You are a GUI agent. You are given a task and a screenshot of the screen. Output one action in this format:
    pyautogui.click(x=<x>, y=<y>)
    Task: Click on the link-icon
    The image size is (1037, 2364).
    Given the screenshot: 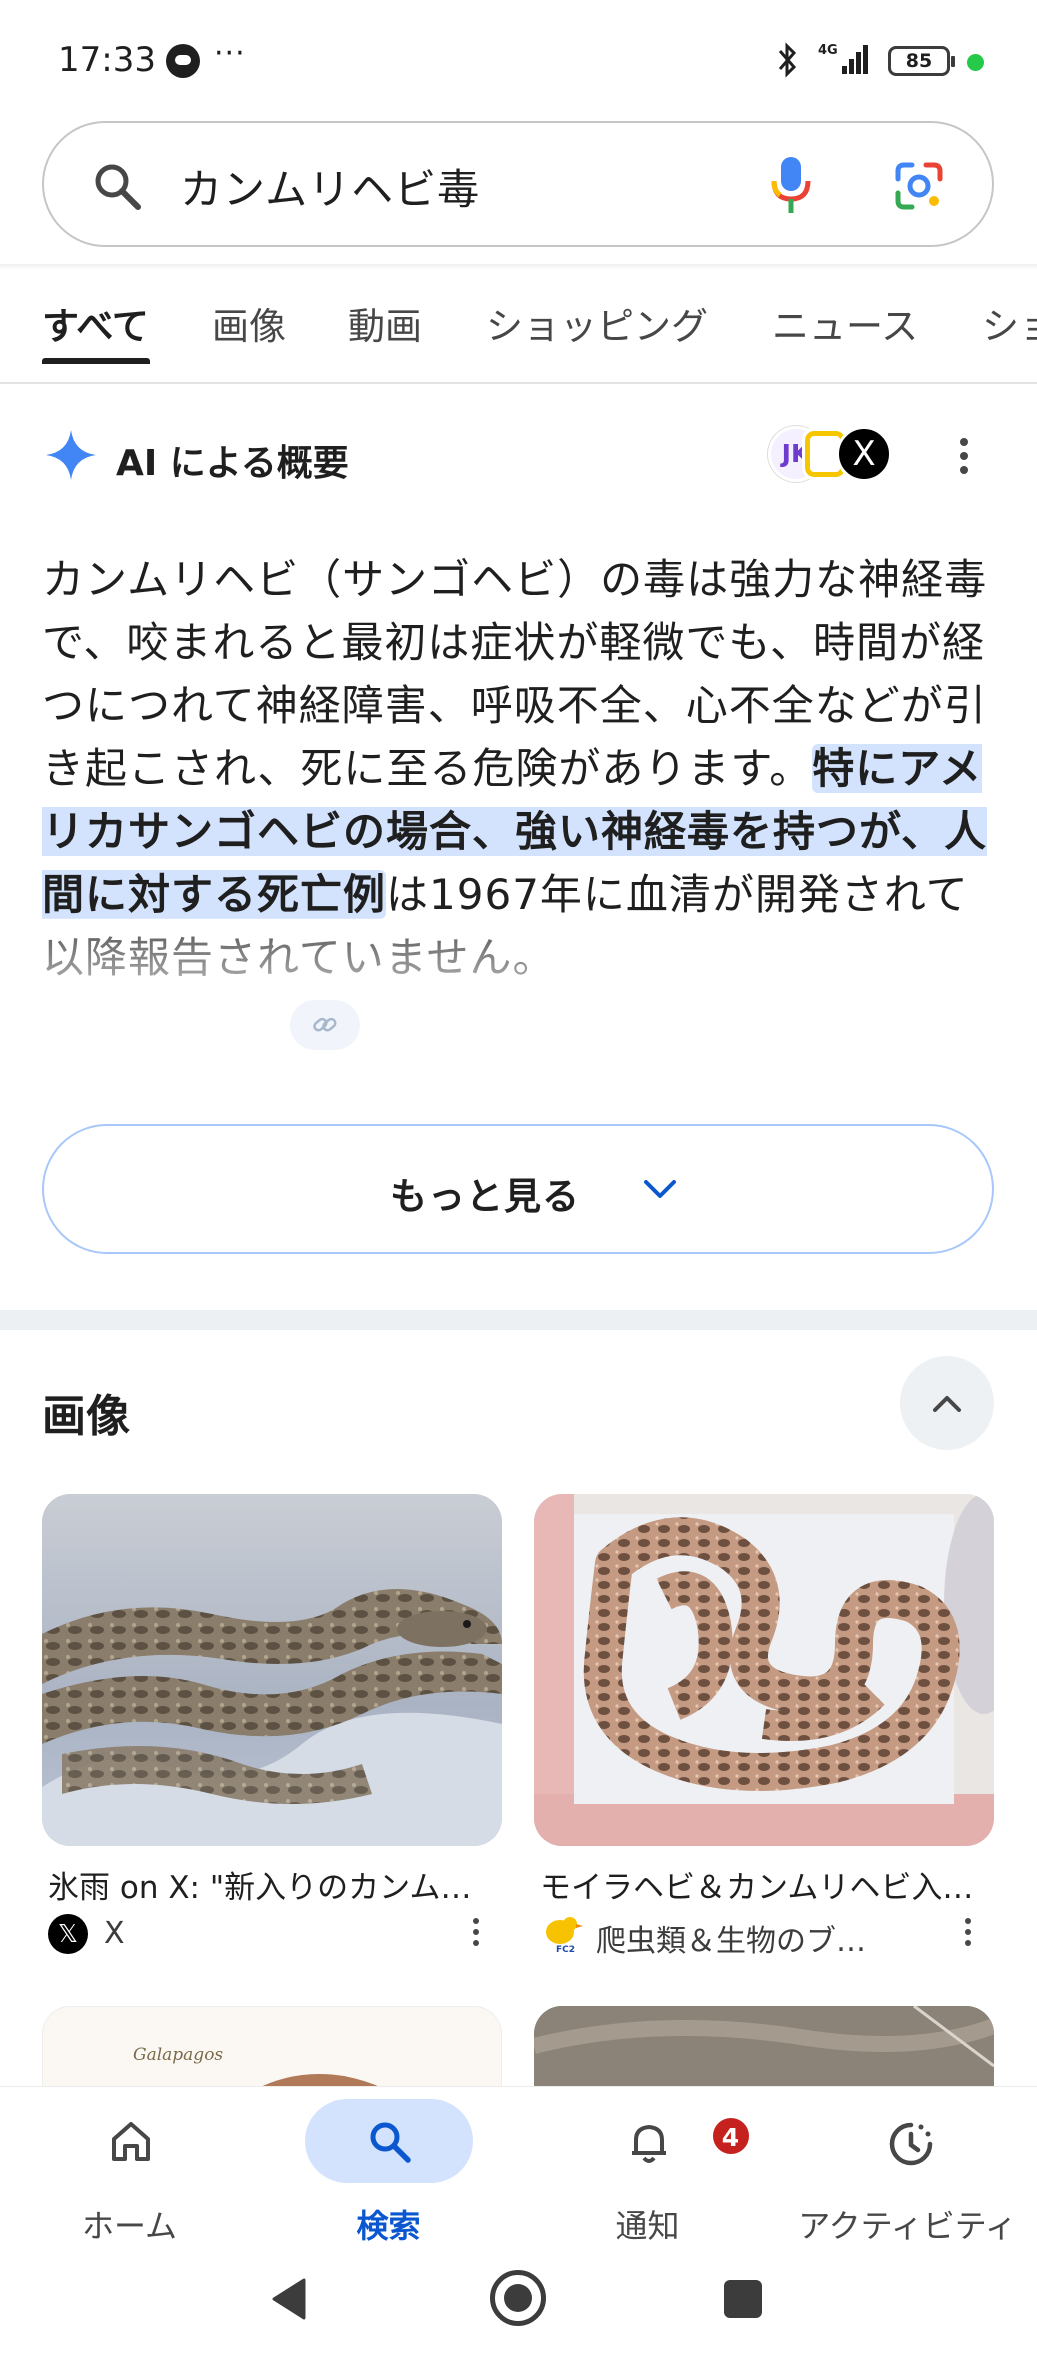 What is the action you would take?
    pyautogui.click(x=325, y=1024)
    